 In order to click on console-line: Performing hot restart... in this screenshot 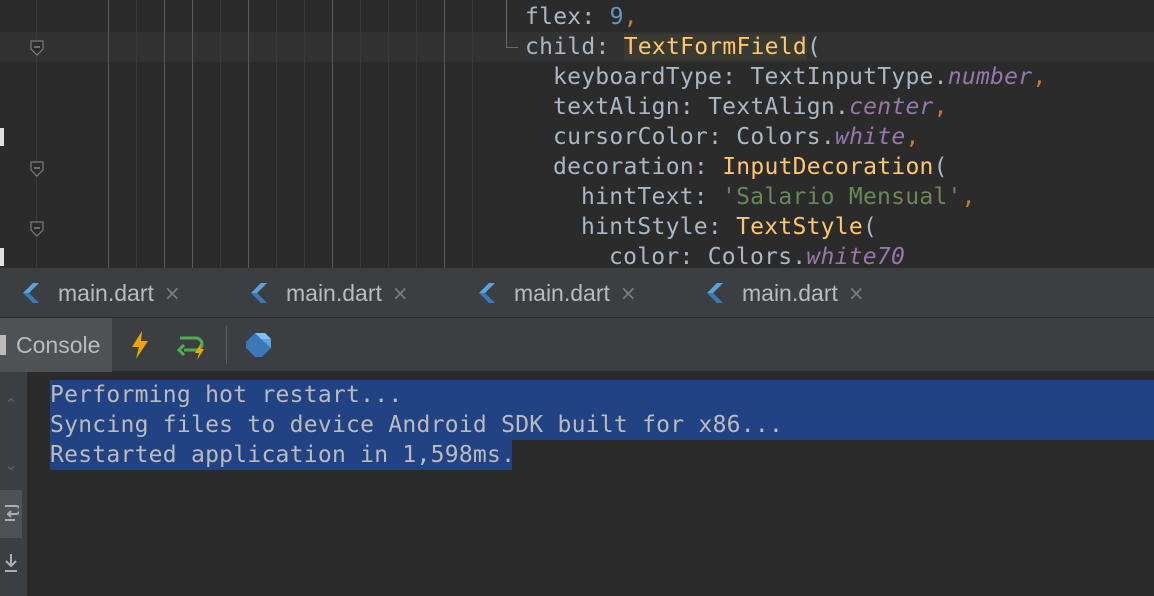, I will do `click(226, 395)`.